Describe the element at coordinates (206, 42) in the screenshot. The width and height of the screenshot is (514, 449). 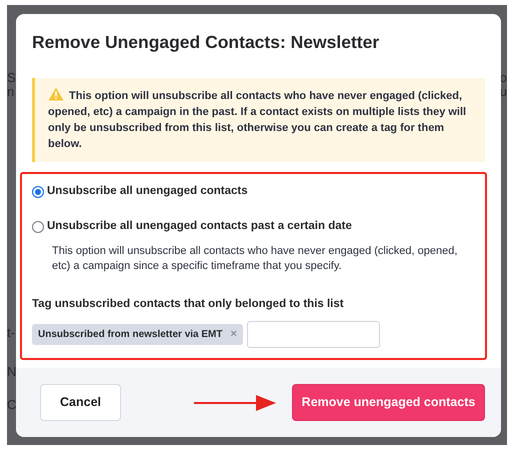
I see `modal-title: Remove Unengaged Contacts: Newsletter` at that location.